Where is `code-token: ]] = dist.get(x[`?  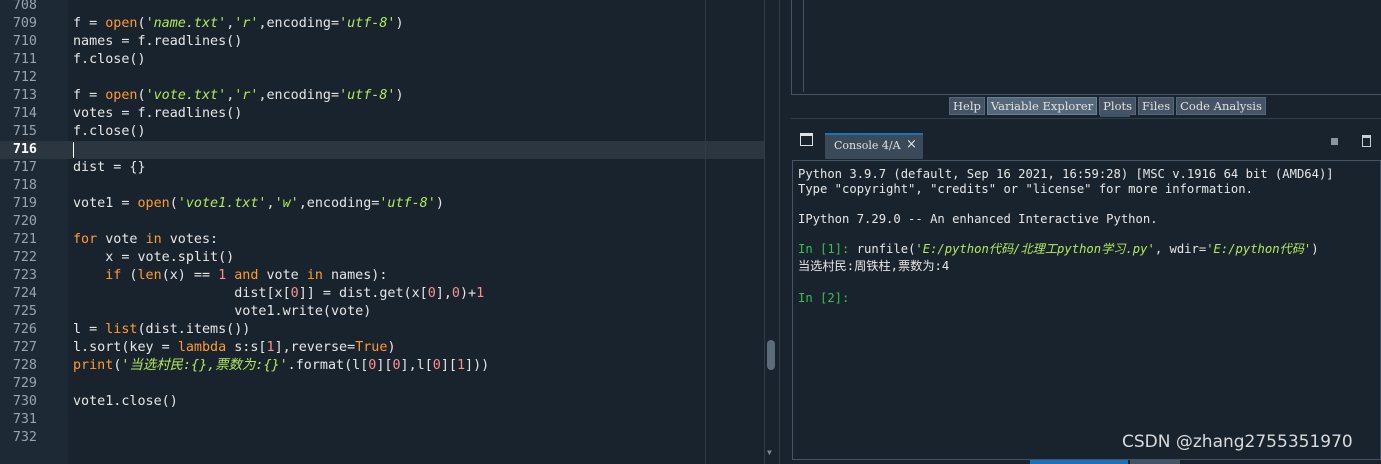 code-token: ]] = dist.get(x[ is located at coordinates (363, 293).